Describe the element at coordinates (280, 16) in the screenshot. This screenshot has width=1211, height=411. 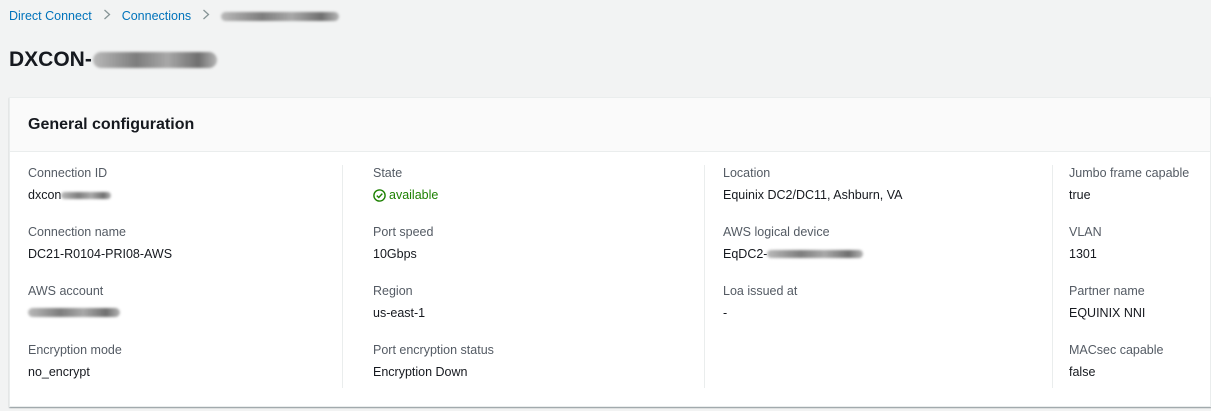
I see `breadcrumb-current-redacted` at that location.